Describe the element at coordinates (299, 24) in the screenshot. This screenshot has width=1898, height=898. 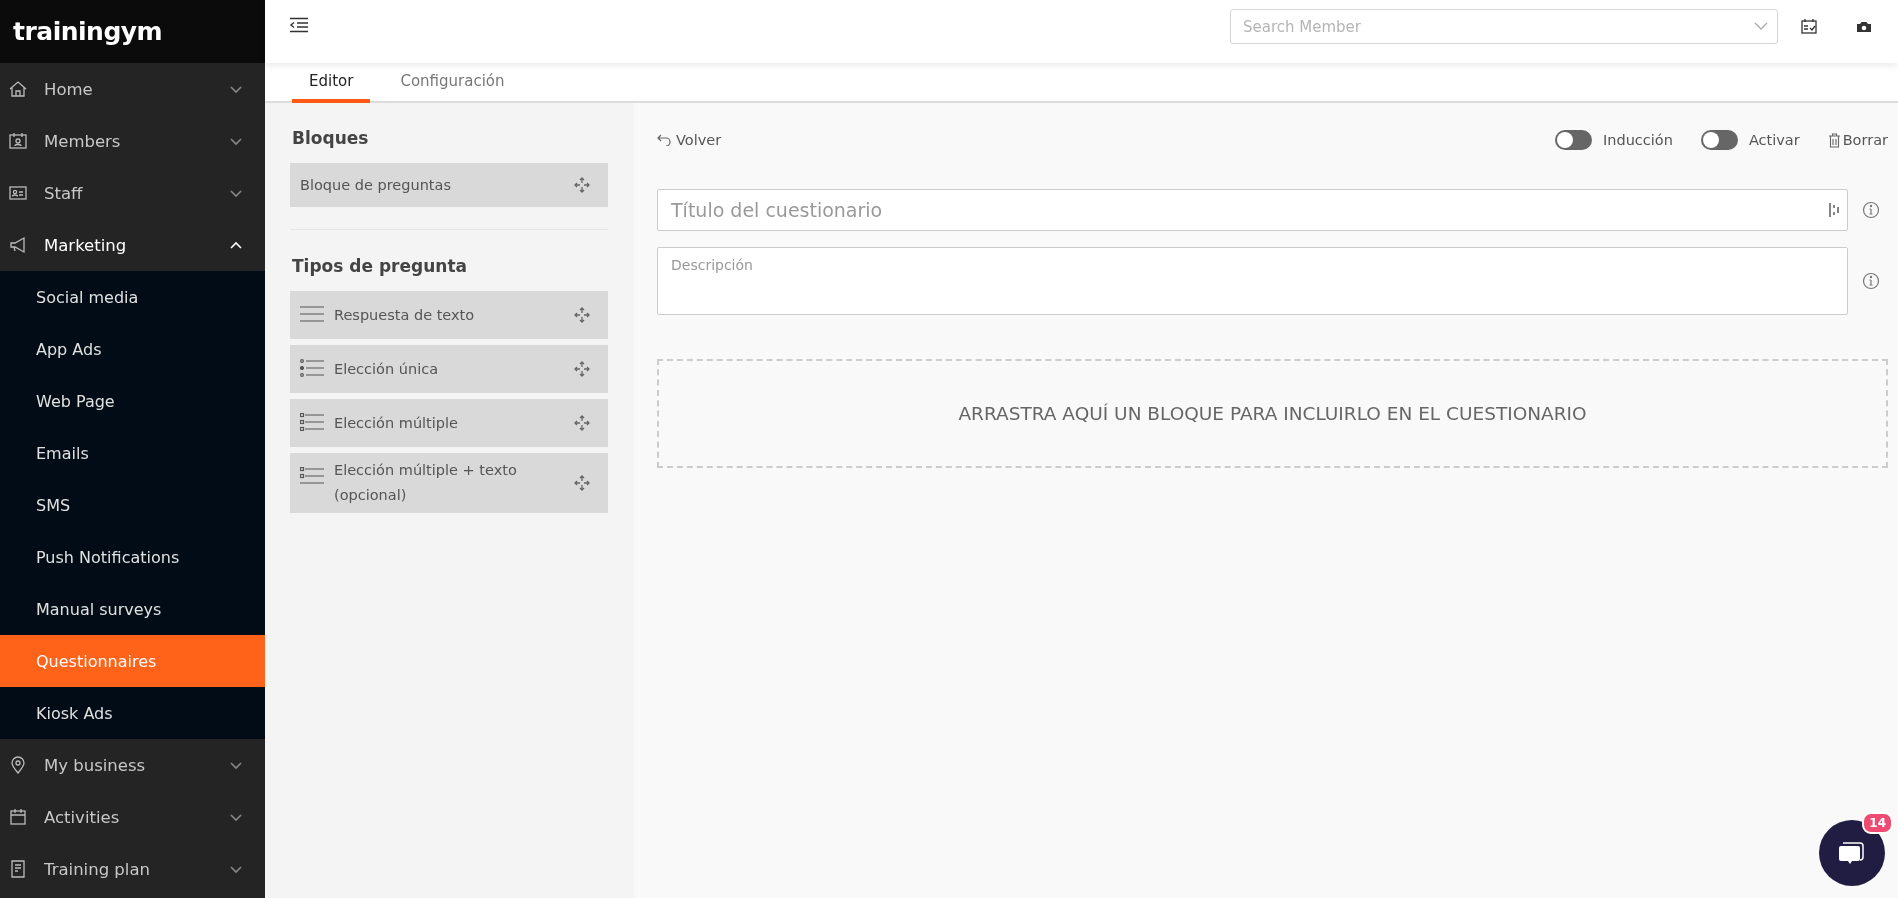
I see `menu-collapse-icon` at that location.